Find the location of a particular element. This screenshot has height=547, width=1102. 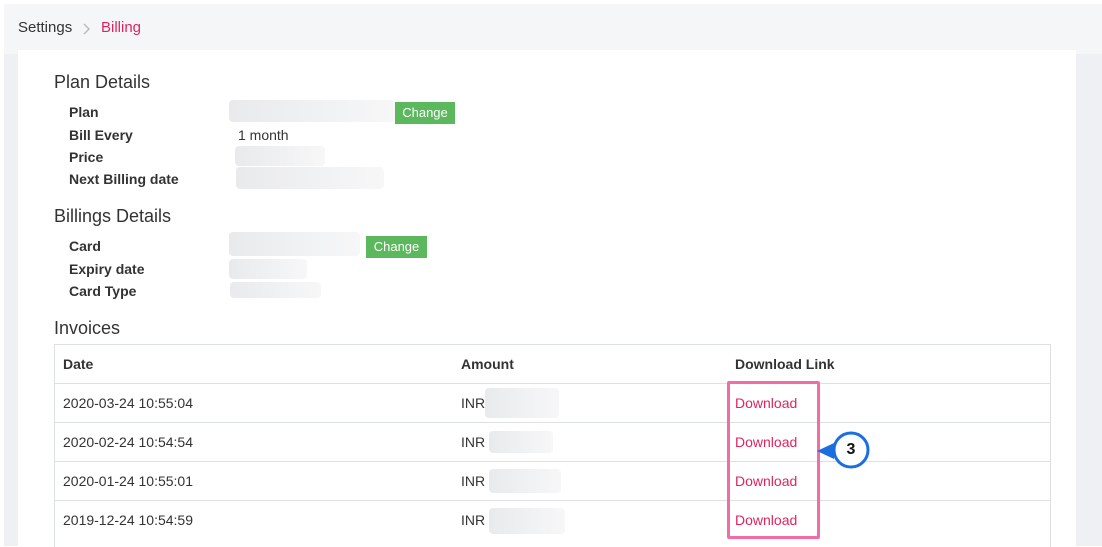

table-row: 2020-01-24 10:55:01 INR Download is located at coordinates (552, 481).